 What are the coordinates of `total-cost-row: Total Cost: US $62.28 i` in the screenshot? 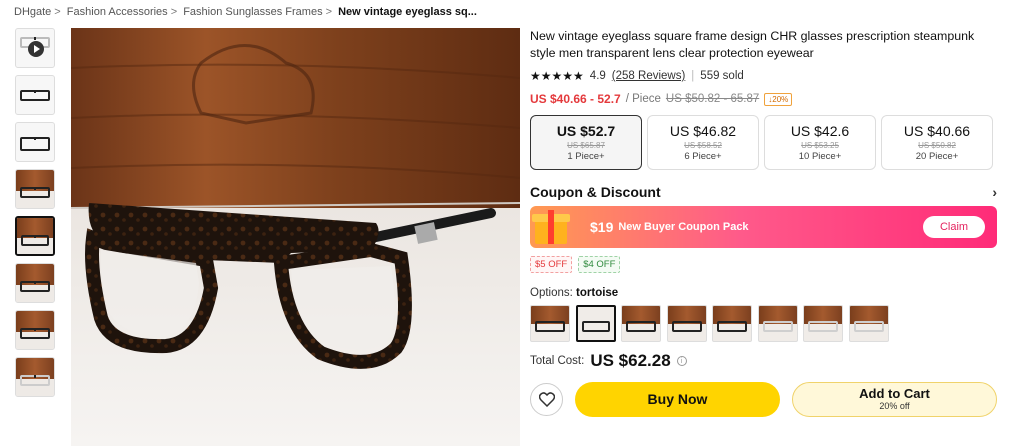 It's located at (765, 361).